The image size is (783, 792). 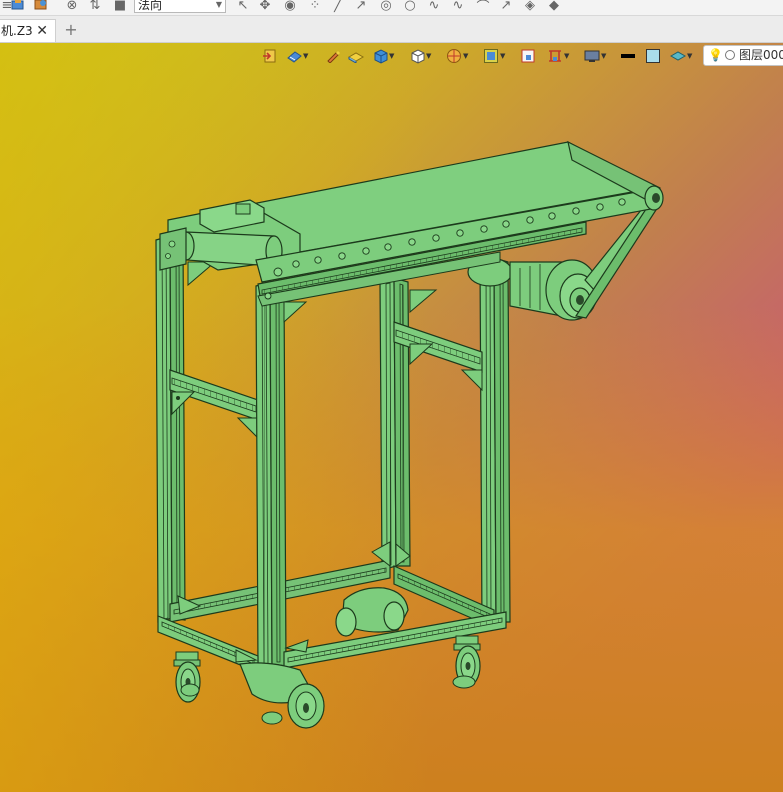 What do you see at coordinates (269, 56) in the screenshot?
I see `view-exit-icon` at bounding box center [269, 56].